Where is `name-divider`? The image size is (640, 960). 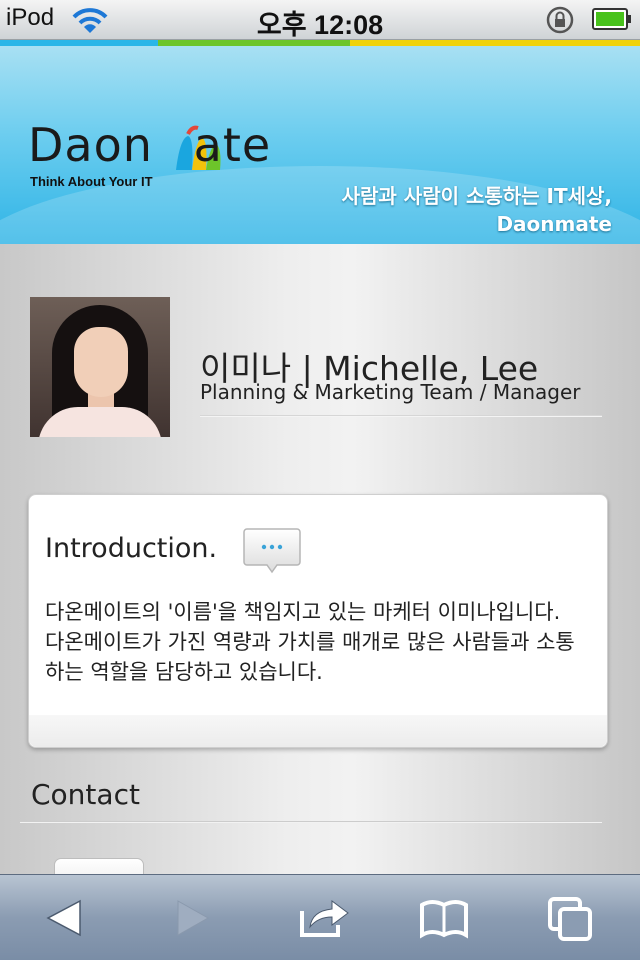
name-divider is located at coordinates (401, 416).